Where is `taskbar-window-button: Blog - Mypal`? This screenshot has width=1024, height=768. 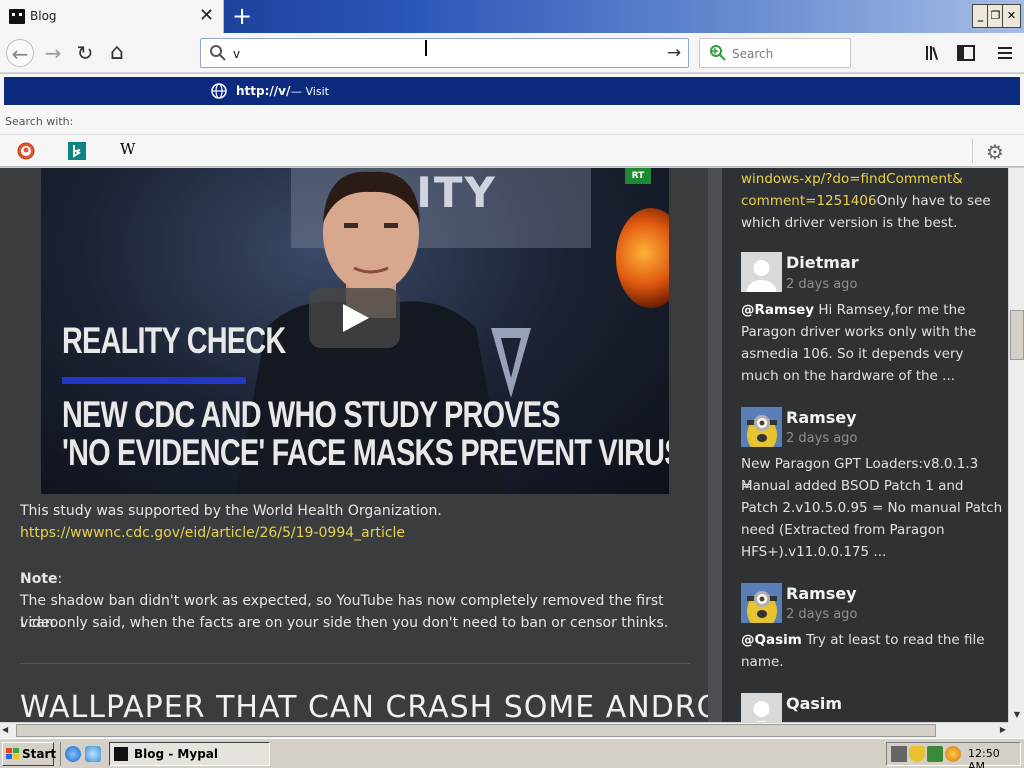 taskbar-window-button: Blog - Mypal is located at coordinates (189, 754).